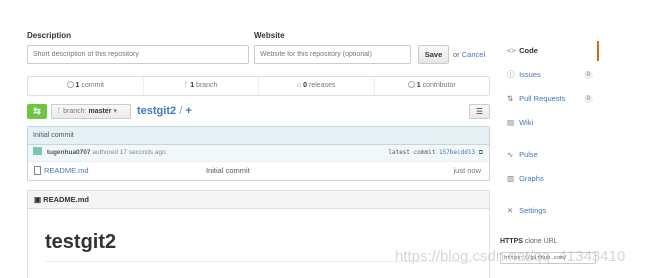 The width and height of the screenshot is (648, 278). Describe the element at coordinates (188, 111) in the screenshot. I see `add-file-button: +` at that location.